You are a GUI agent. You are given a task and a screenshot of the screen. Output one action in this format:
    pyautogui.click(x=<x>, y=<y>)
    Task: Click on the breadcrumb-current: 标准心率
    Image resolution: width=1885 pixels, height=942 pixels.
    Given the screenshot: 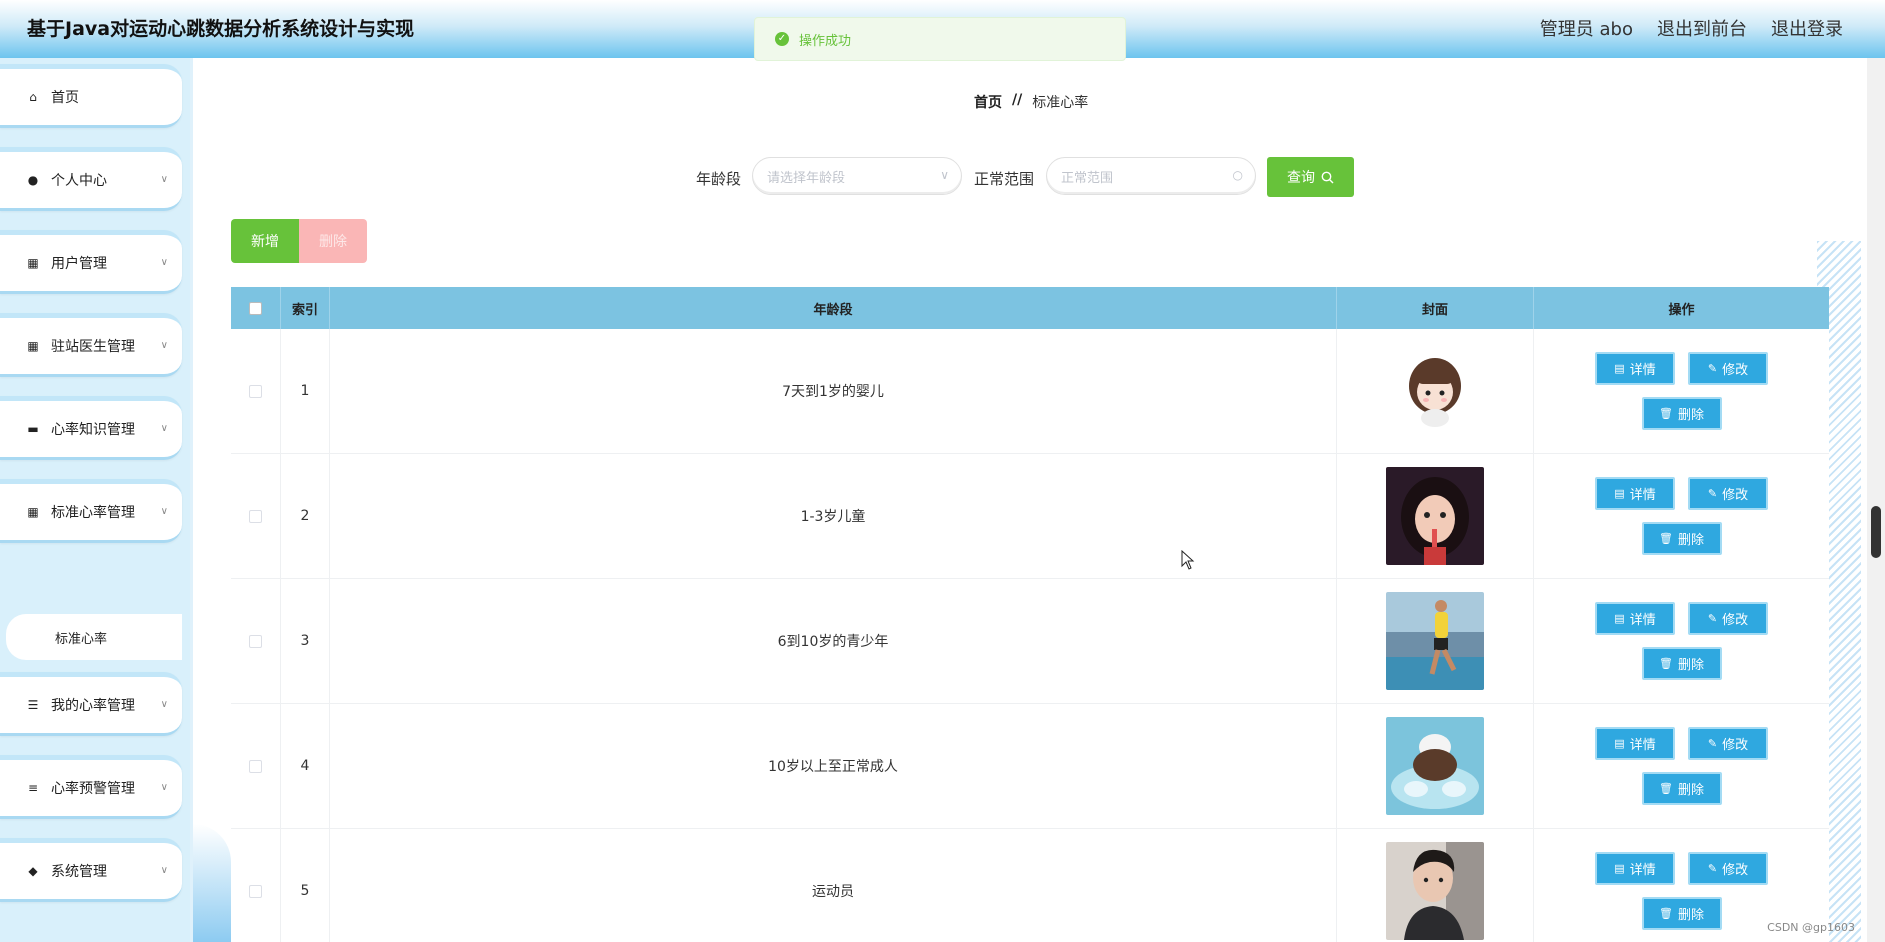 What is the action you would take?
    pyautogui.click(x=1060, y=103)
    